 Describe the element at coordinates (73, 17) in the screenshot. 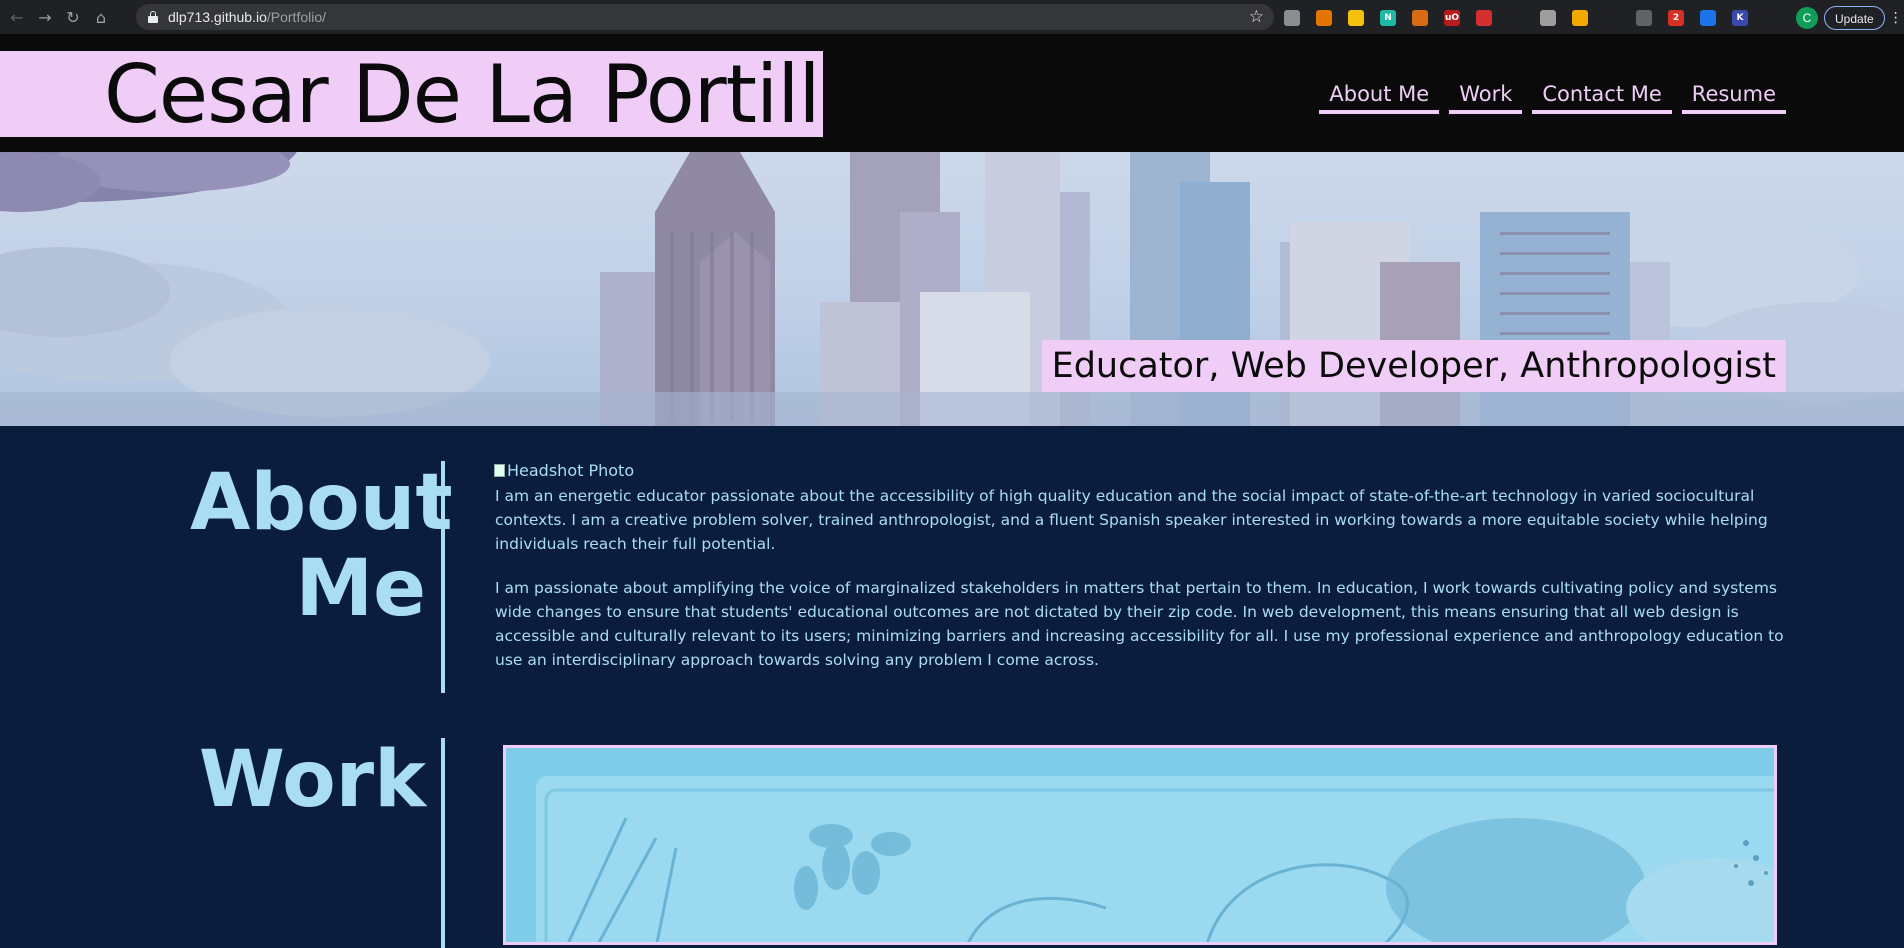

I see `reload-icon: ↻` at that location.